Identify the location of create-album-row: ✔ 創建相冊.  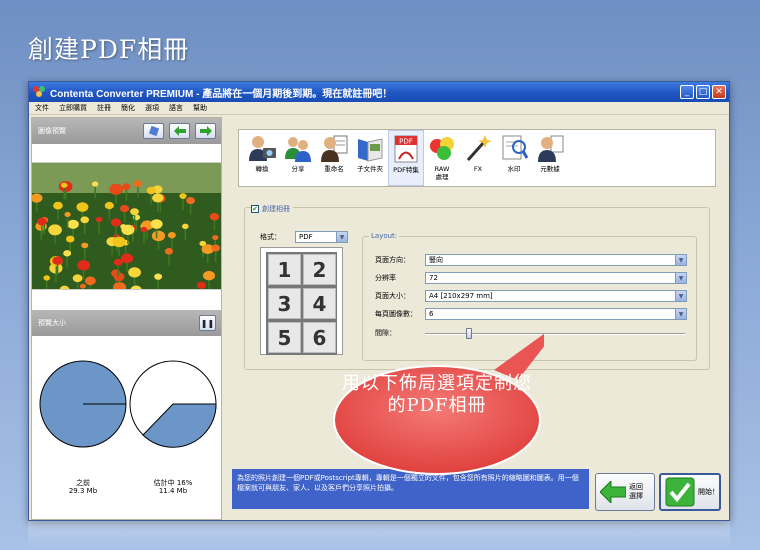
(272, 209).